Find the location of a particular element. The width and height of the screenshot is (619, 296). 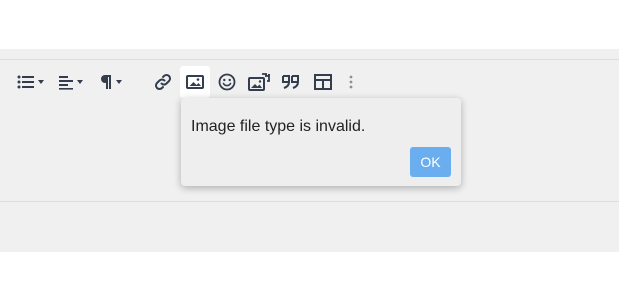

align-button is located at coordinates (70, 82).